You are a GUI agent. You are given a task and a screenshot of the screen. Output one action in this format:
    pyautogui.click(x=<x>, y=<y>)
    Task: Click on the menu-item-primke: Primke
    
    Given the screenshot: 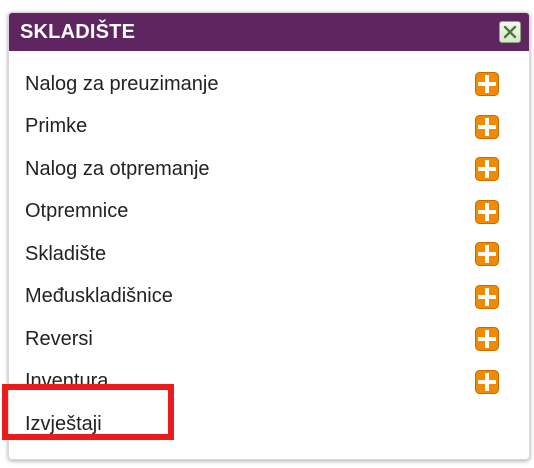 What is the action you would take?
    pyautogui.click(x=269, y=127)
    